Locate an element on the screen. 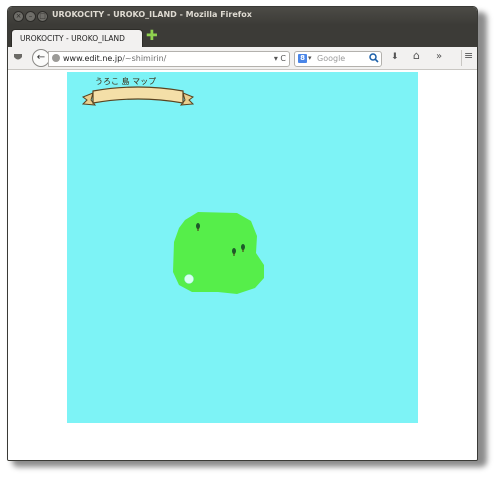 The image size is (500, 481). url-text: www.edit.ne.jp/~shimirin/ is located at coordinates (114, 58).